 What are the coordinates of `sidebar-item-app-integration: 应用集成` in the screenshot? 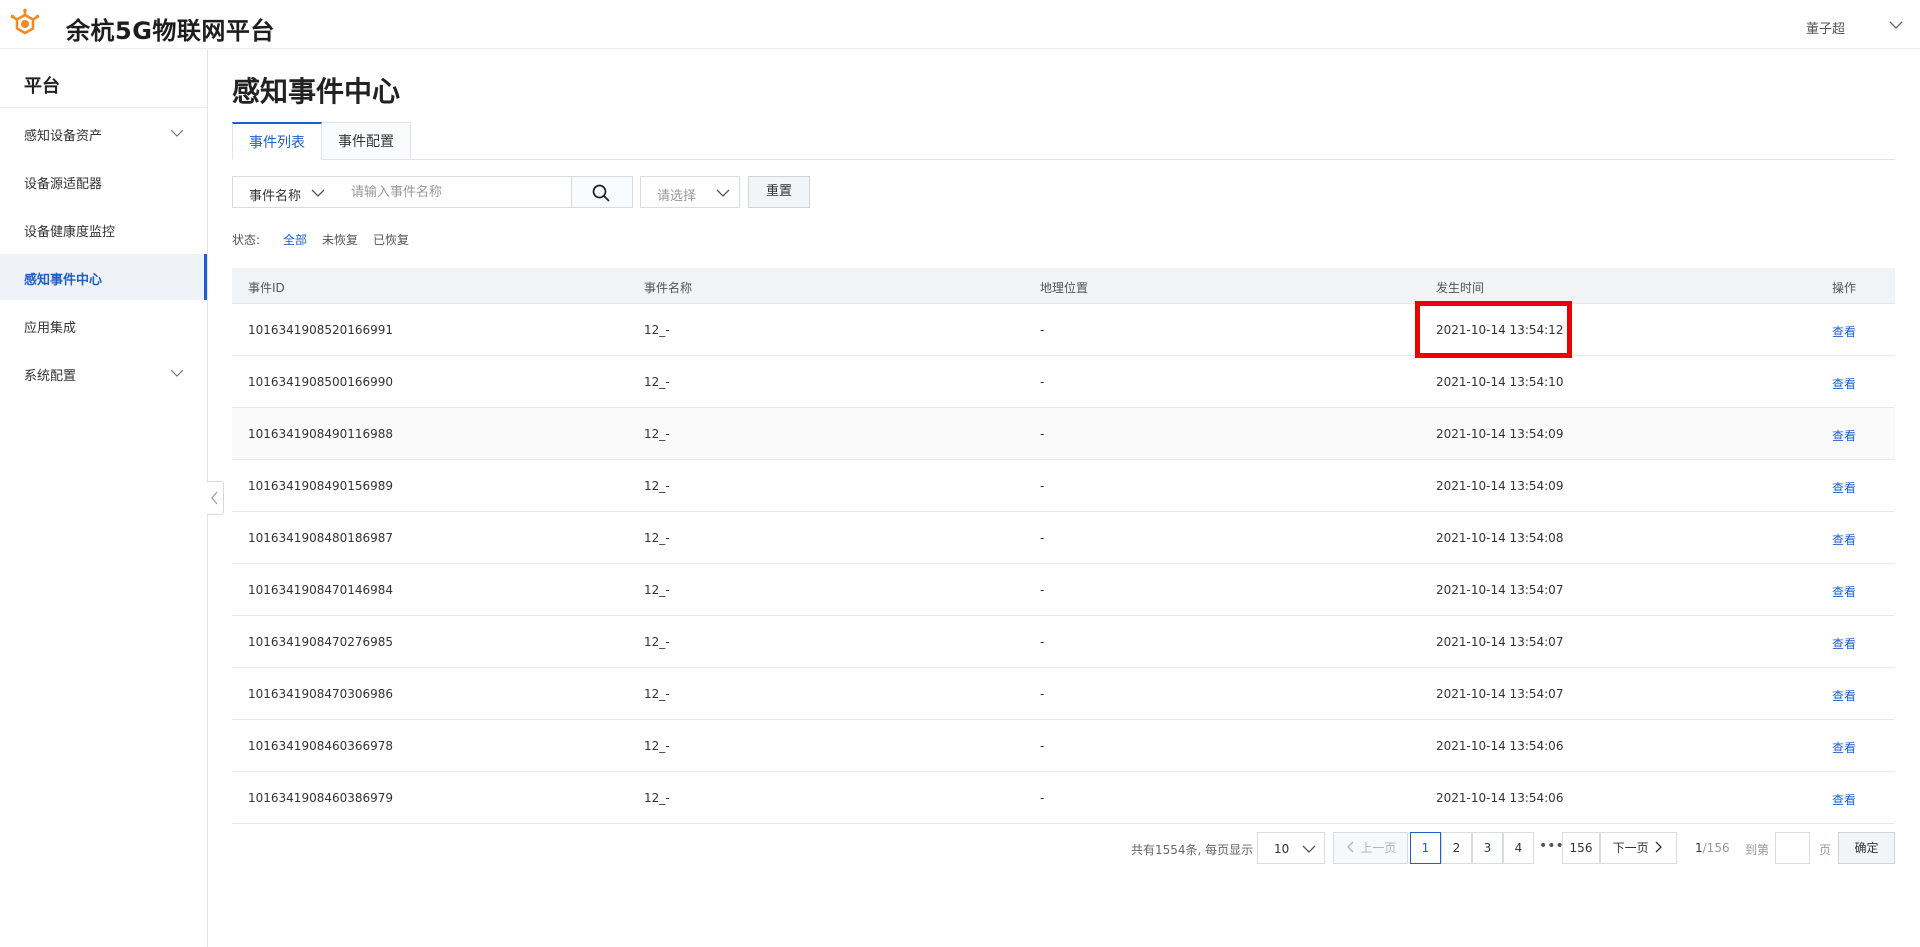 It's located at (103, 325).